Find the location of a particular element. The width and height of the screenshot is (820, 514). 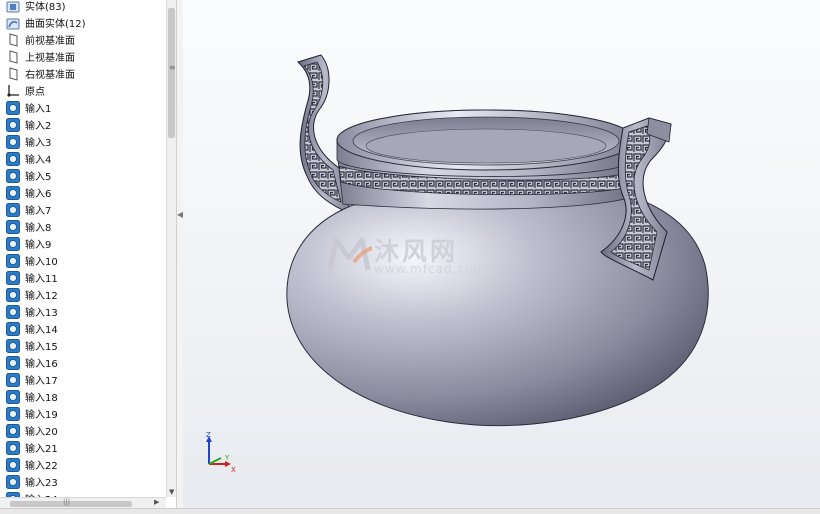

scroll-down-arrow-icon: ▼ is located at coordinates (171, 492).